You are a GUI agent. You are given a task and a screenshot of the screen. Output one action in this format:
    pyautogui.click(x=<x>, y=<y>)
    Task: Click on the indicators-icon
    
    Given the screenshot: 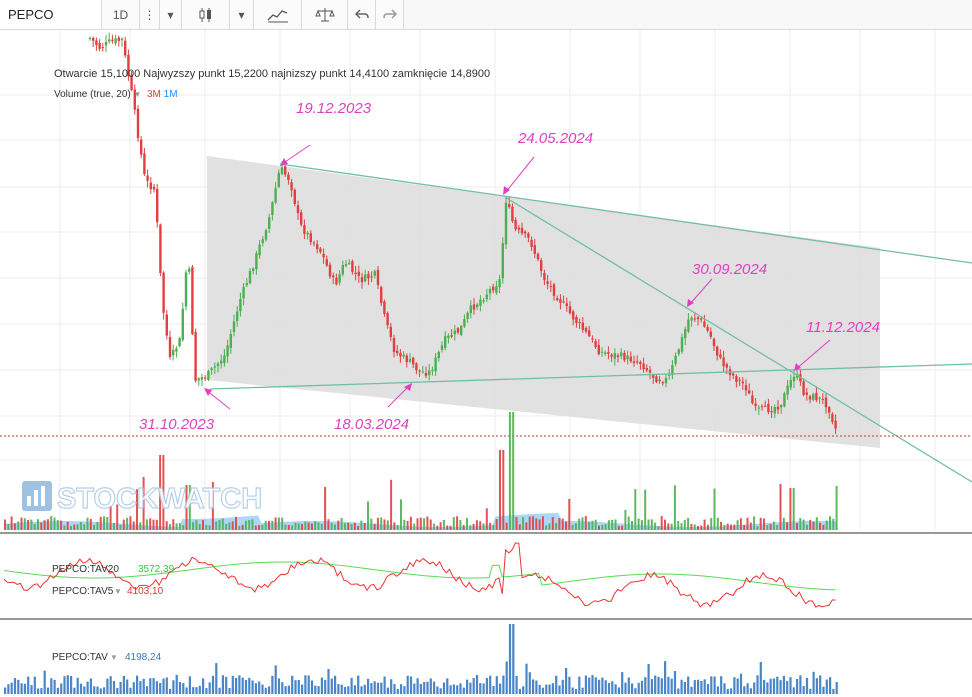 What is the action you would take?
    pyautogui.click(x=278, y=14)
    